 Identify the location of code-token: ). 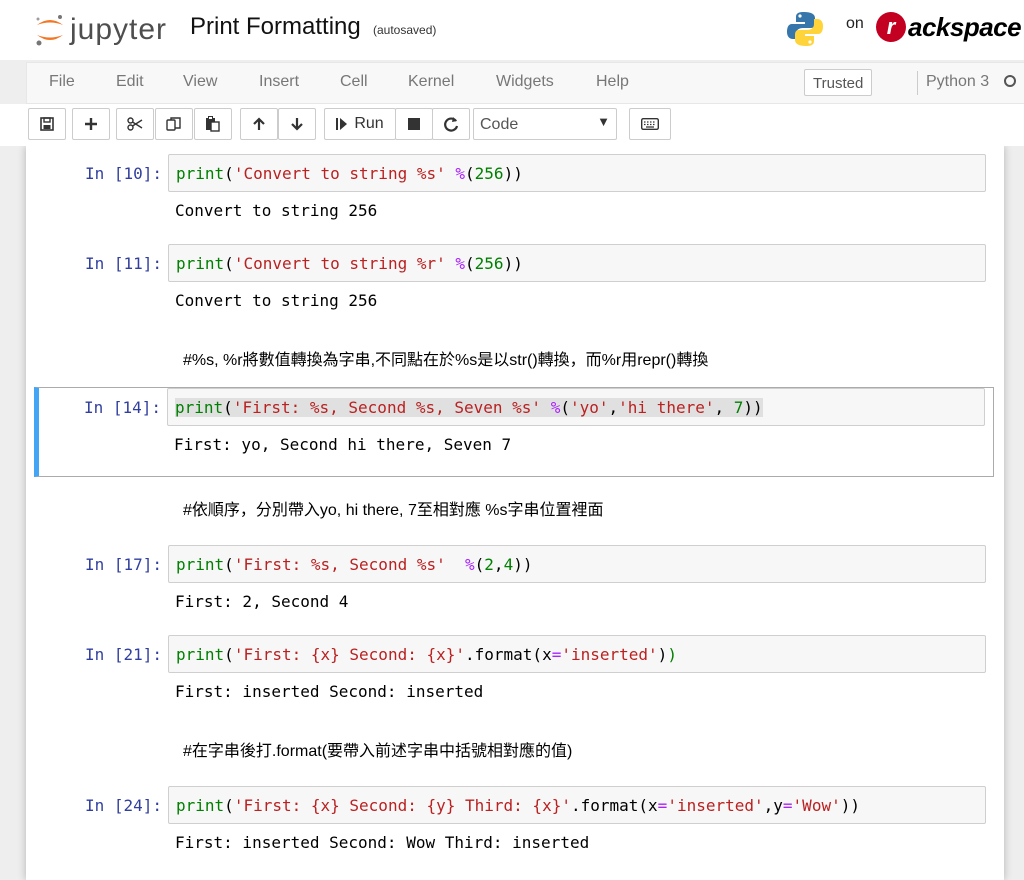
(662, 654).